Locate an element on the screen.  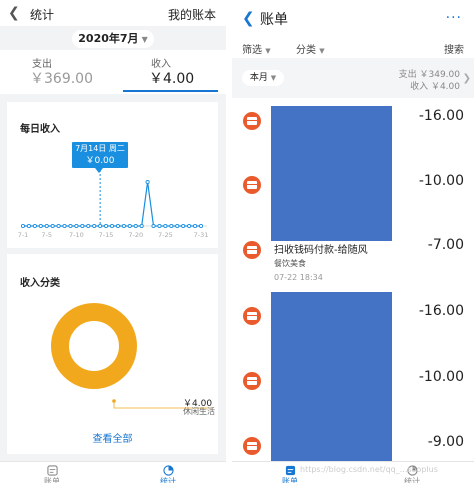
more-icon: ··· is located at coordinates (454, 18).